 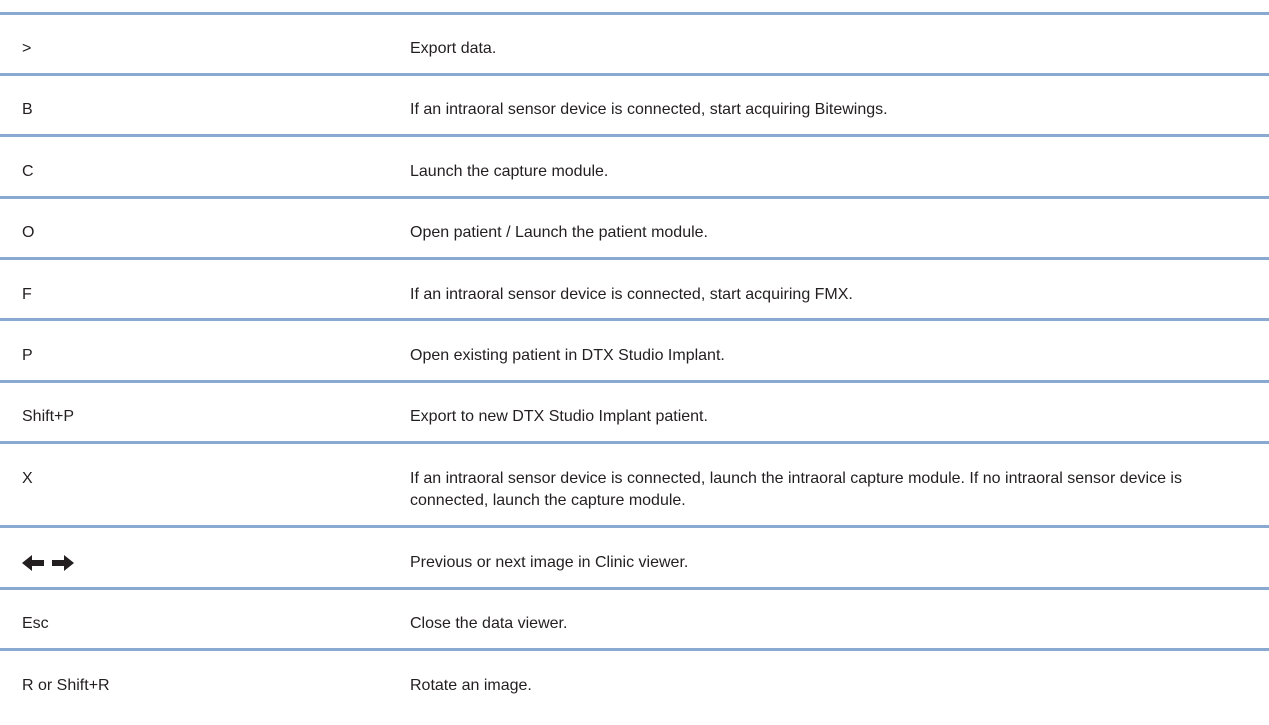 What do you see at coordinates (471, 685) in the screenshot?
I see `shortcut-description: Rotate an image.` at bounding box center [471, 685].